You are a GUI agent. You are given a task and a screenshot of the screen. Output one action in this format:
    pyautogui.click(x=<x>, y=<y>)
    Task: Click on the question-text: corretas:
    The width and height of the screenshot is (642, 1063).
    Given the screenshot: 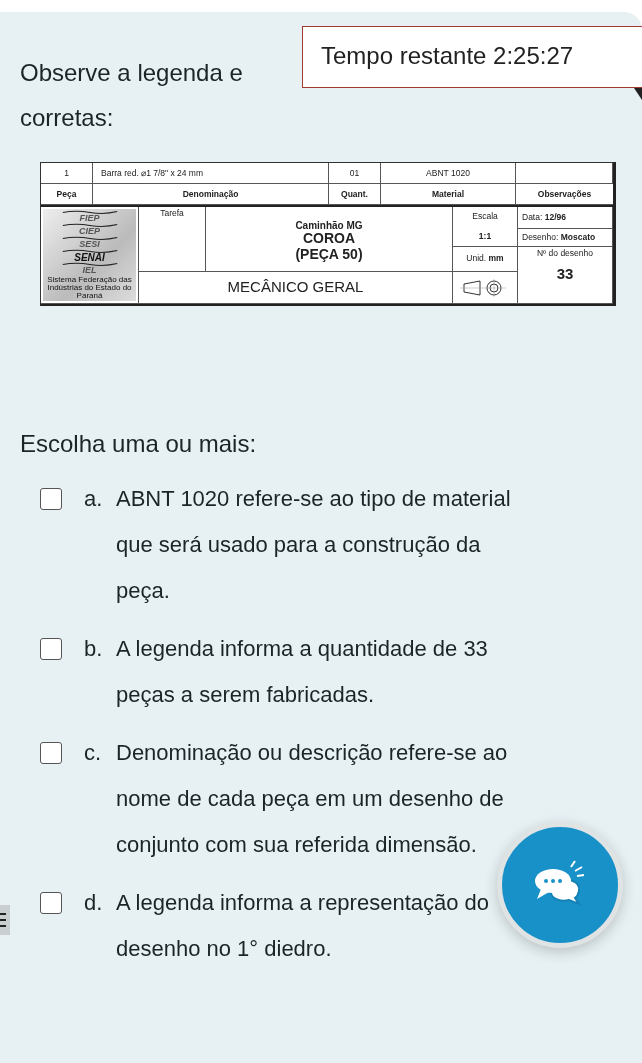 What is the action you would take?
    pyautogui.click(x=67, y=118)
    